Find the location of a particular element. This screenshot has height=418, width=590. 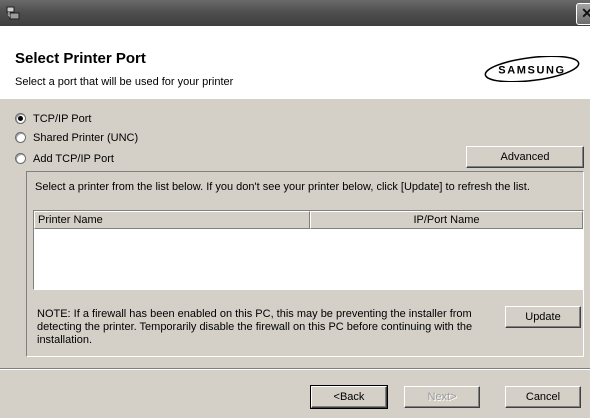

column-ip-port-name: IP/Port Name is located at coordinates (446, 220).